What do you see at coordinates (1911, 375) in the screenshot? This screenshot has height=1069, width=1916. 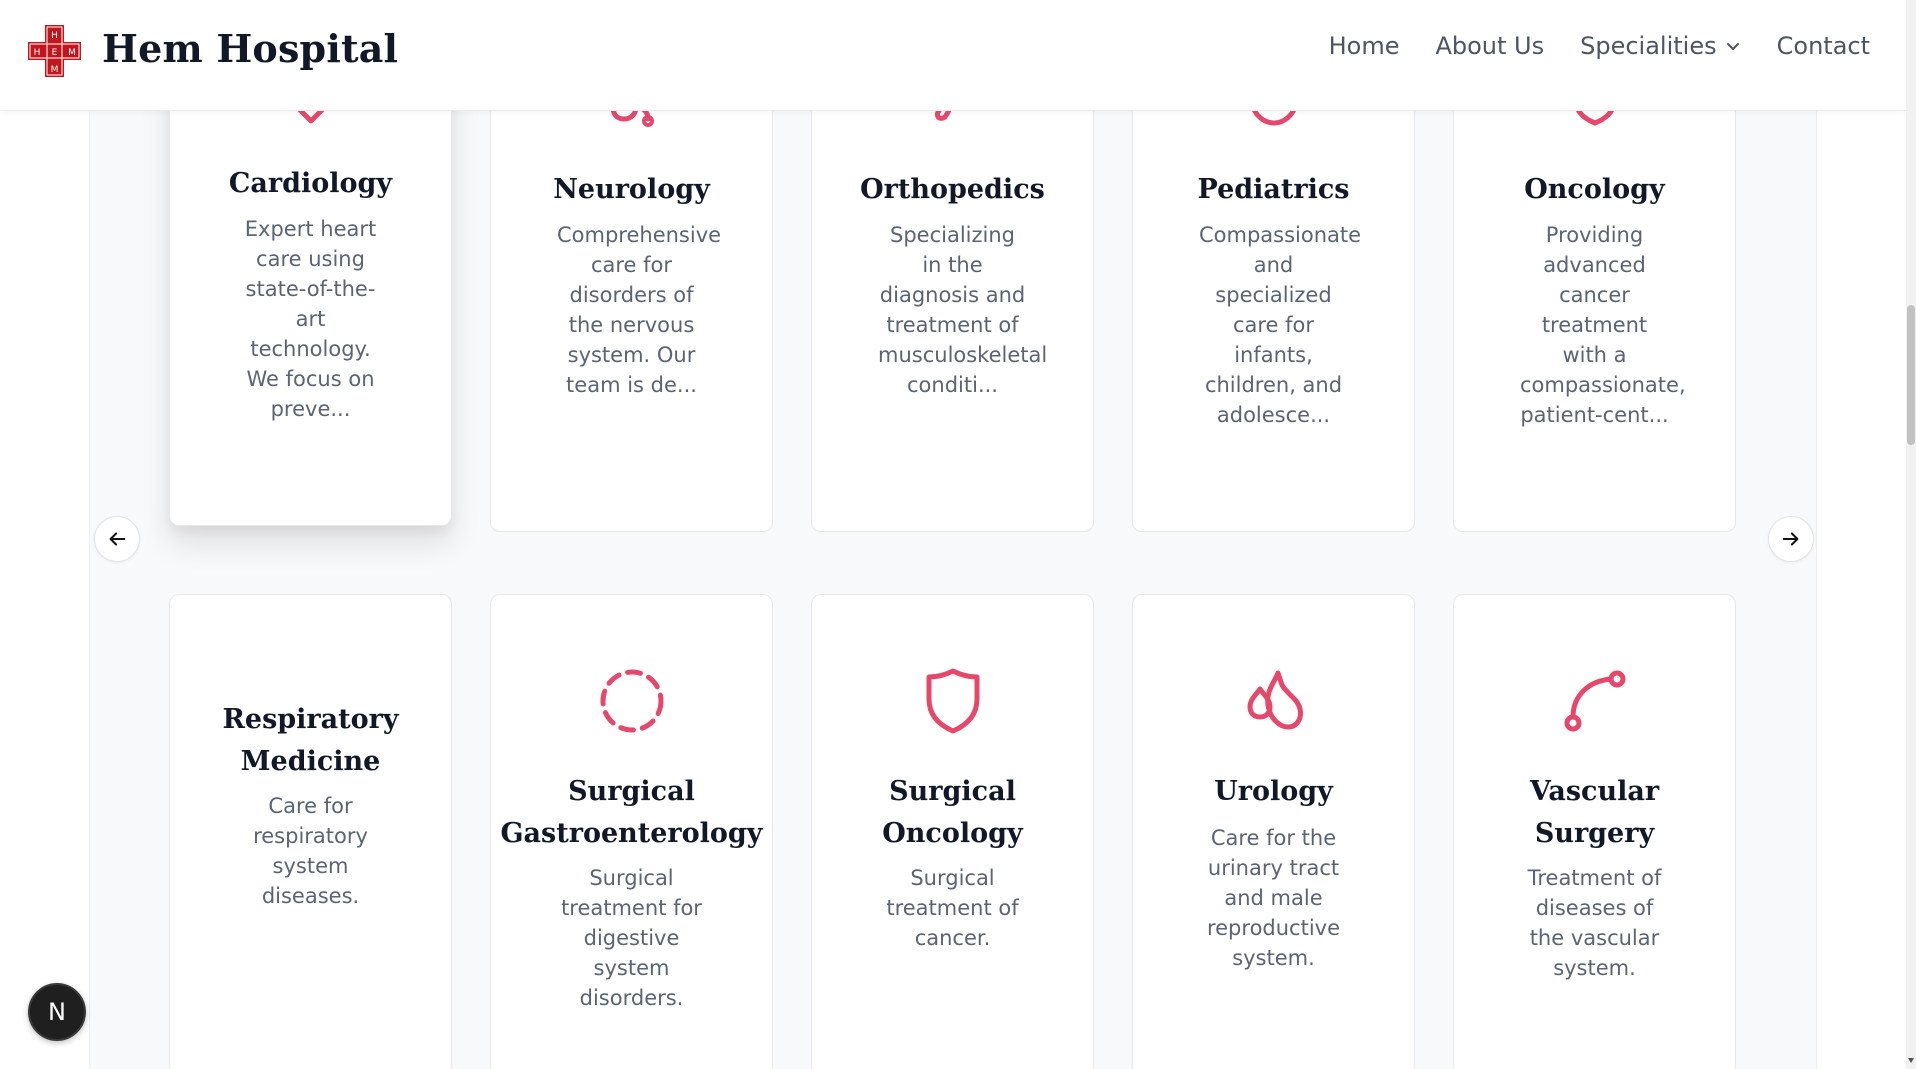 I see `scrollbar-thumb` at bounding box center [1911, 375].